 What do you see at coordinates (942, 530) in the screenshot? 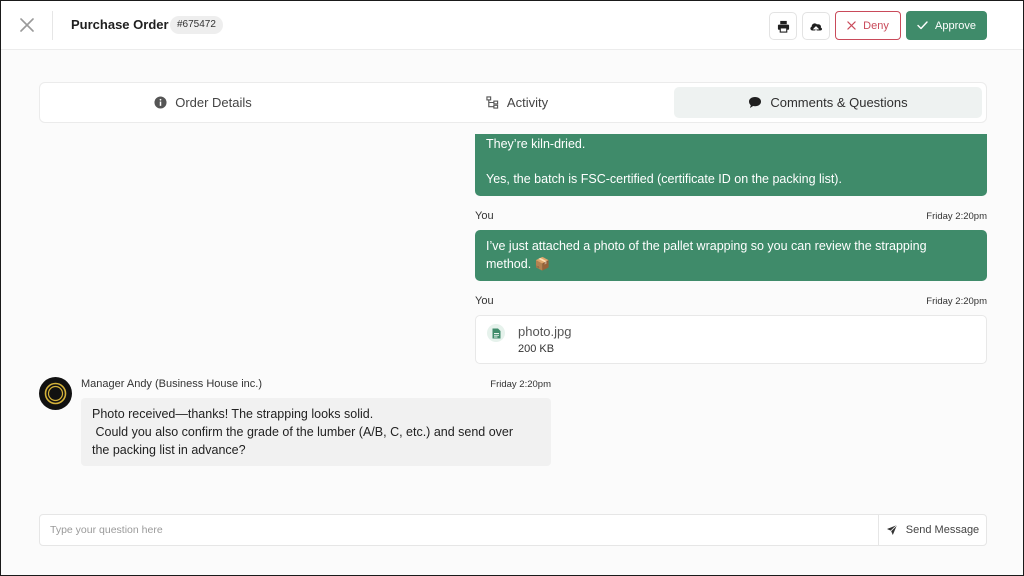
I see `send-message-label: Send Message` at bounding box center [942, 530].